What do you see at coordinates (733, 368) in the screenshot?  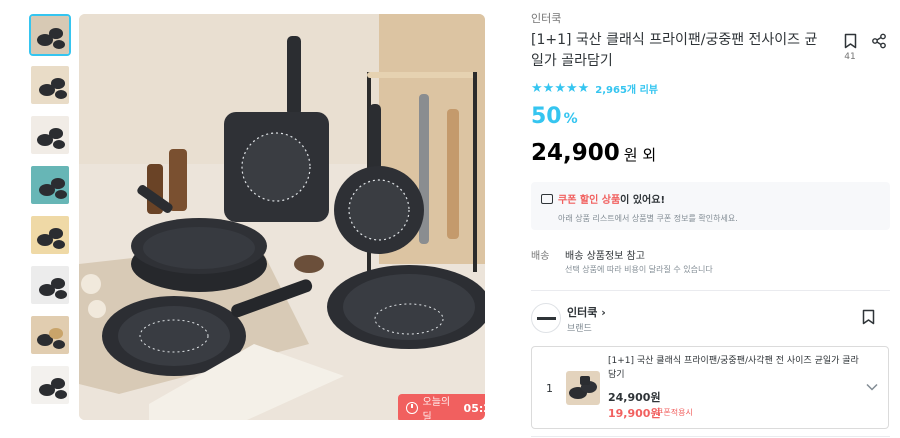 I see `option-name: [1+1] 국산 클래식 프라이팬/궁중팬/사각팬 전 사이즈 균일가 골라담기` at bounding box center [733, 368].